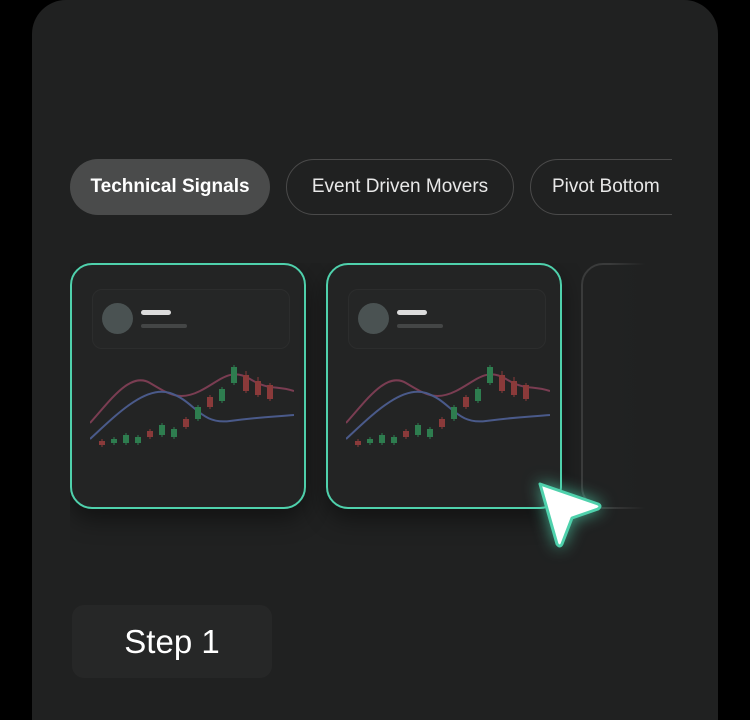 The height and width of the screenshot is (720, 750). What do you see at coordinates (570, 515) in the screenshot?
I see `pointer-arrow-icon` at bounding box center [570, 515].